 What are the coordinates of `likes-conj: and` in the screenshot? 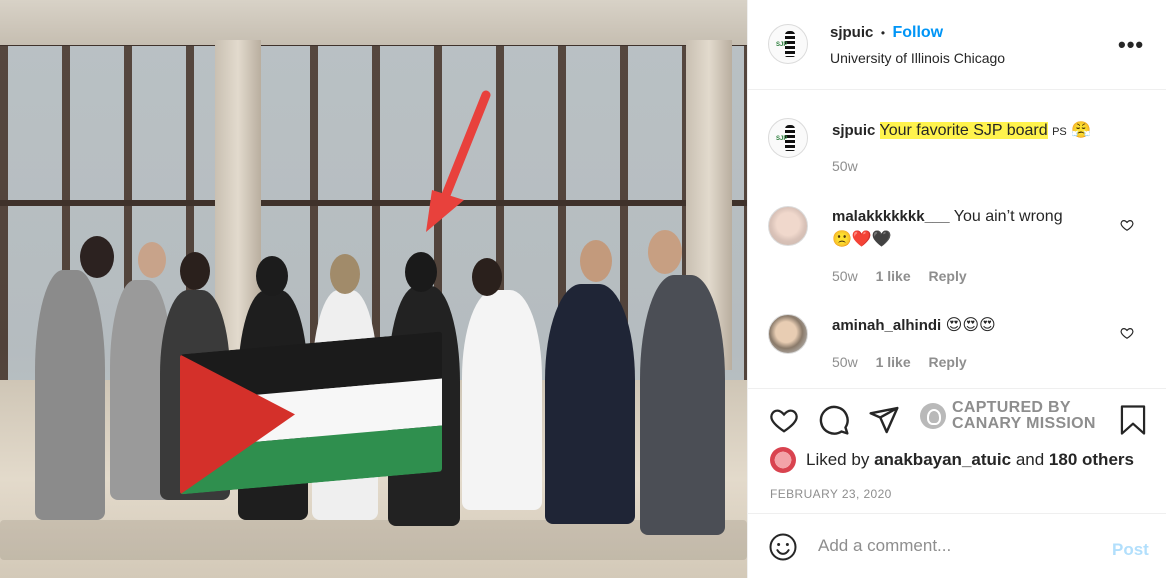 It's located at (1030, 459).